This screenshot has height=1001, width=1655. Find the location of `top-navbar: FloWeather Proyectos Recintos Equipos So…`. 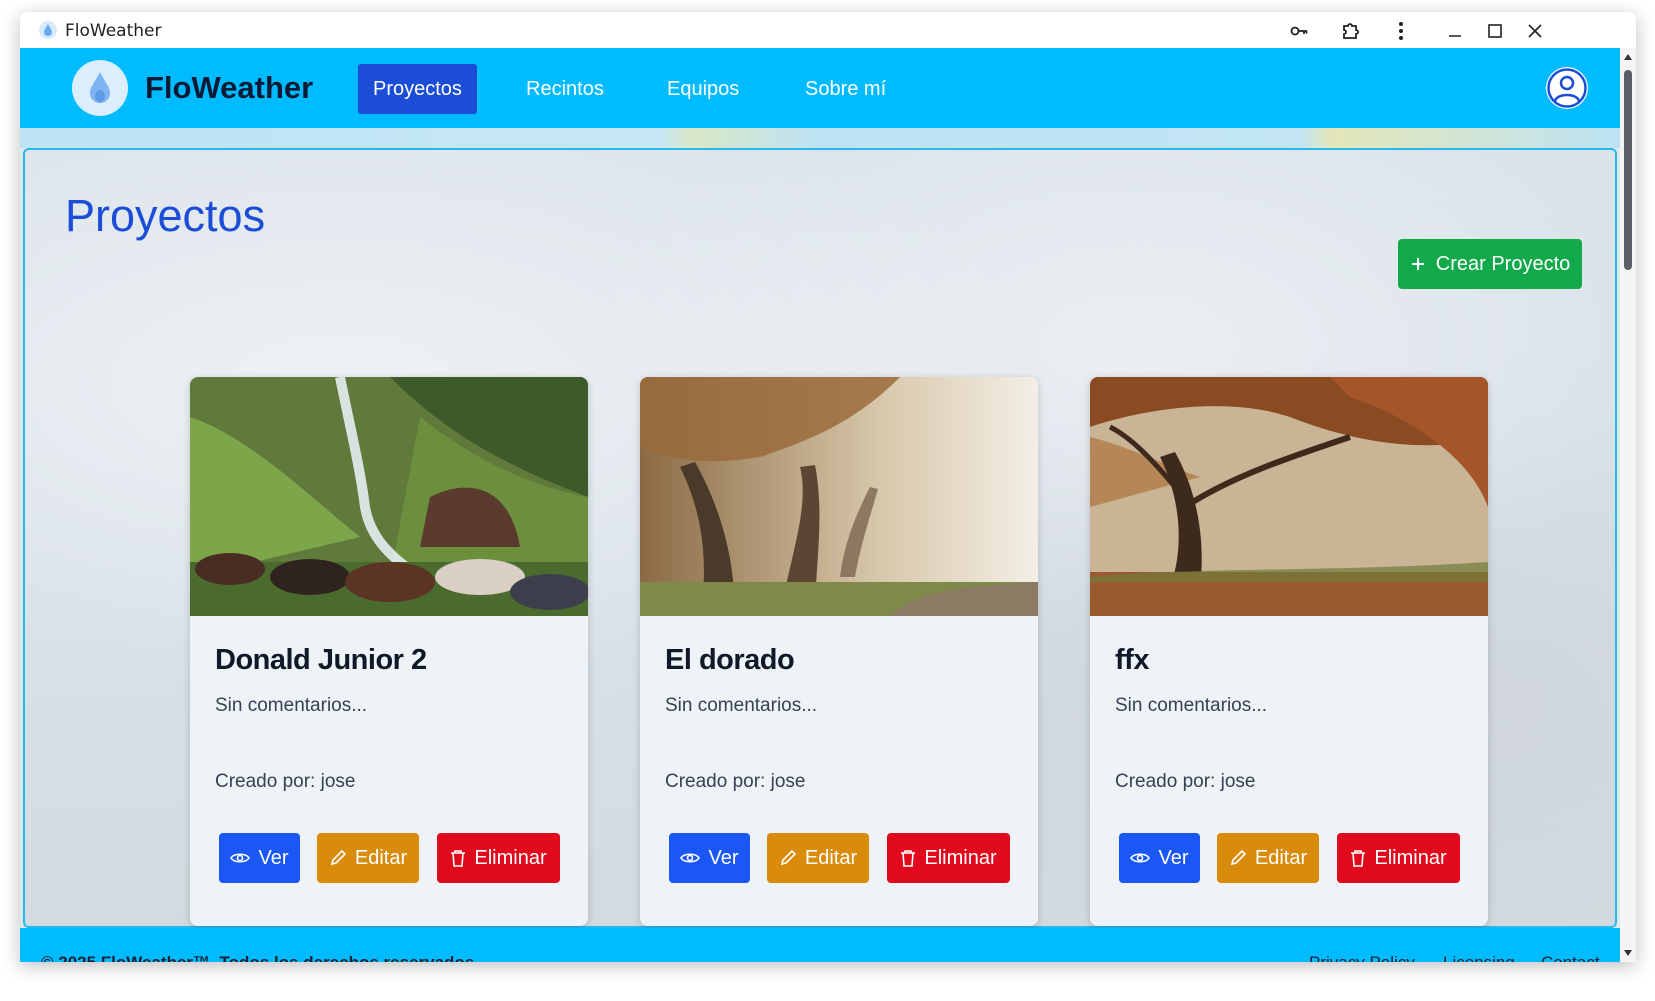

top-navbar: FloWeather Proyectos Recintos Equipos So… is located at coordinates (820, 88).